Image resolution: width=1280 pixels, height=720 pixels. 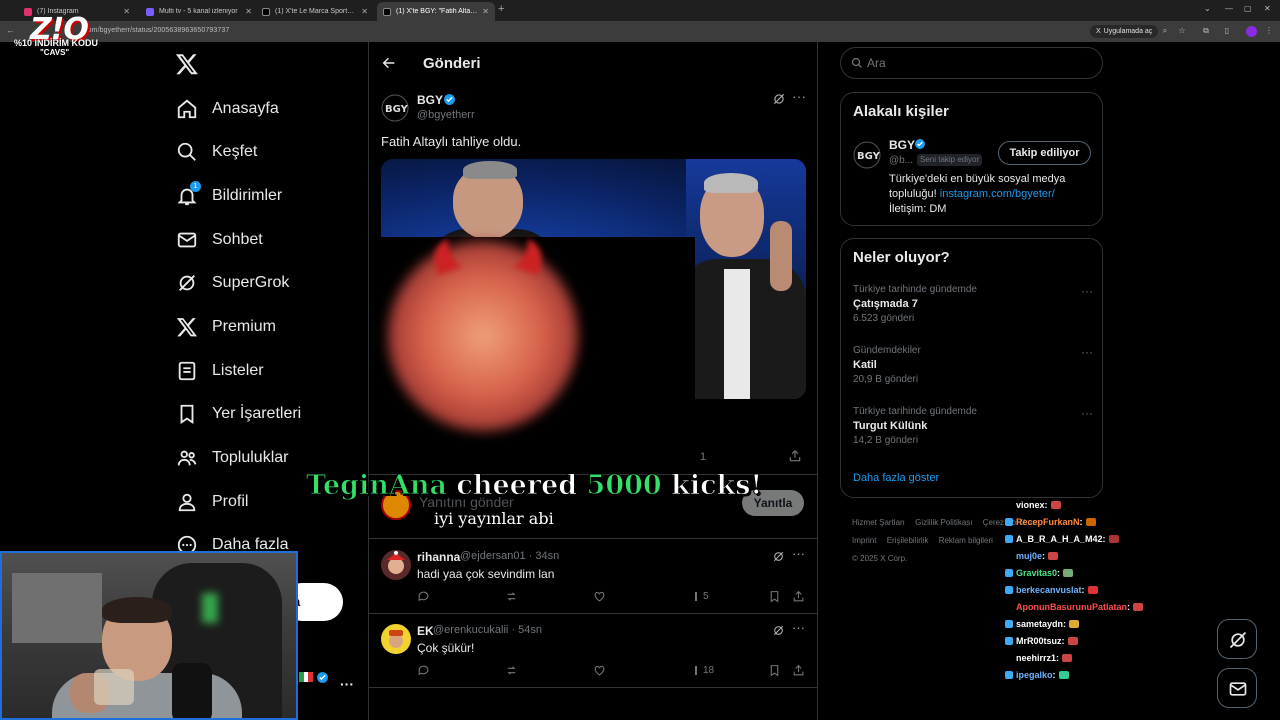 I want to click on chat-username: neehirrz1, so click(x=1036, y=658).